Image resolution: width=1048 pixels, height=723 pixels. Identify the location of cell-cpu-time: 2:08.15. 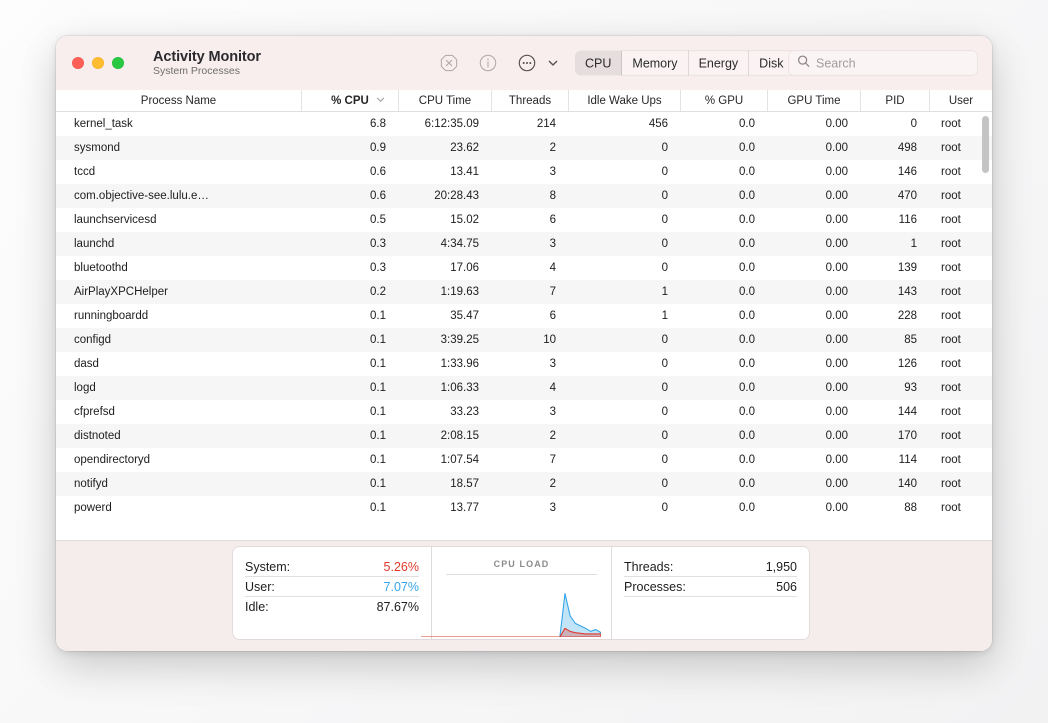
(459, 436).